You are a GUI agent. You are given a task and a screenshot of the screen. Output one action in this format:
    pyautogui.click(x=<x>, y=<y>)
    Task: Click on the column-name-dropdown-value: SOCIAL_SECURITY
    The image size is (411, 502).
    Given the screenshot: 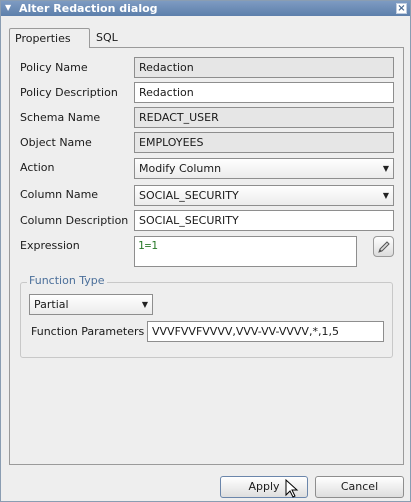 What is the action you would take?
    pyautogui.click(x=189, y=195)
    